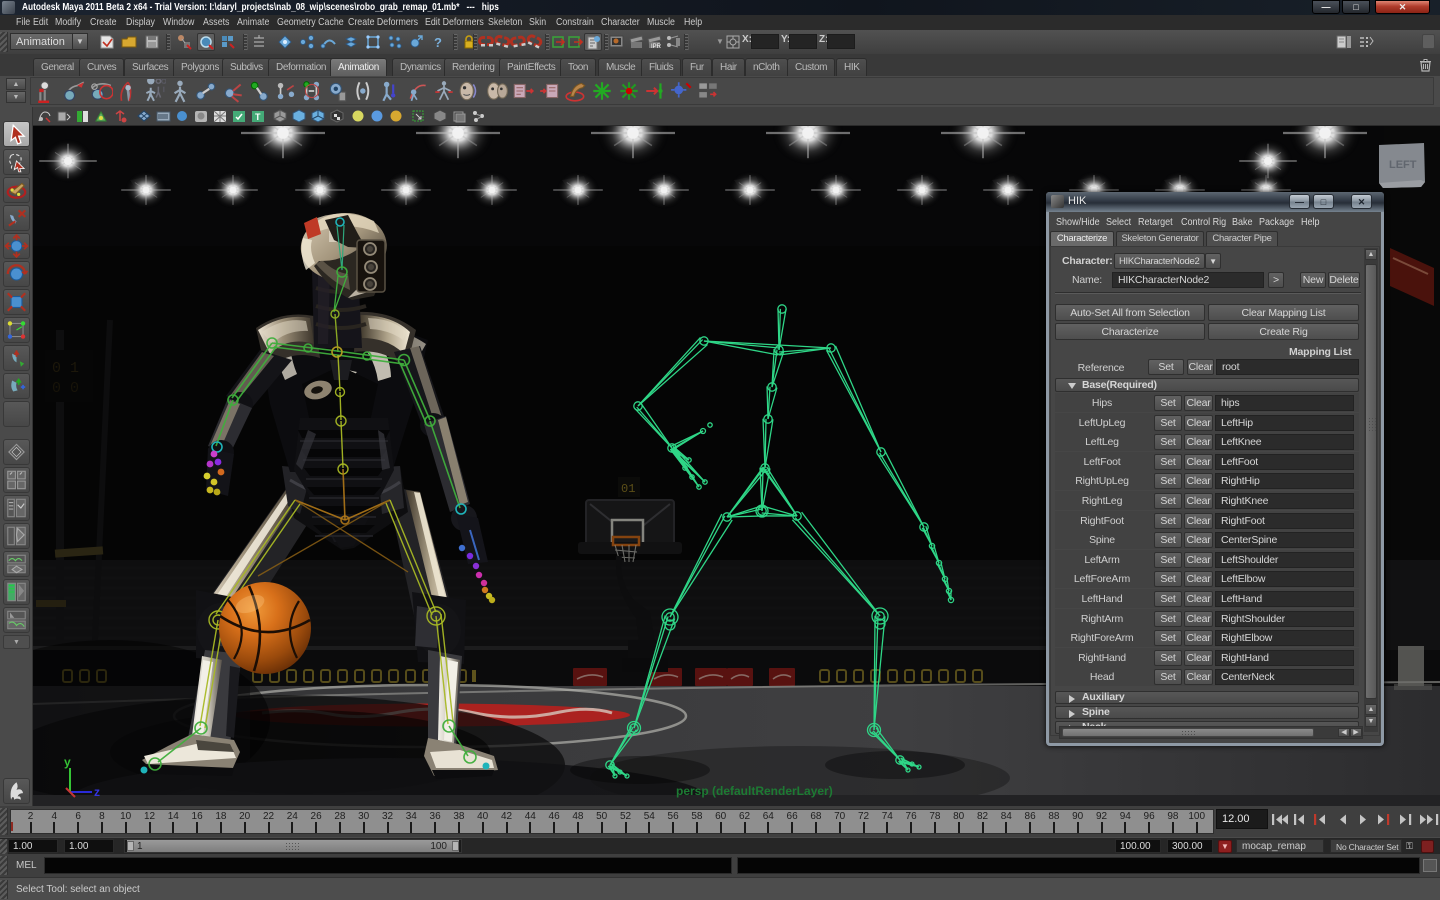 This screenshot has height=900, width=1440. What do you see at coordinates (65, 388) in the screenshot?
I see `svg-text: 0 0` at bounding box center [65, 388].